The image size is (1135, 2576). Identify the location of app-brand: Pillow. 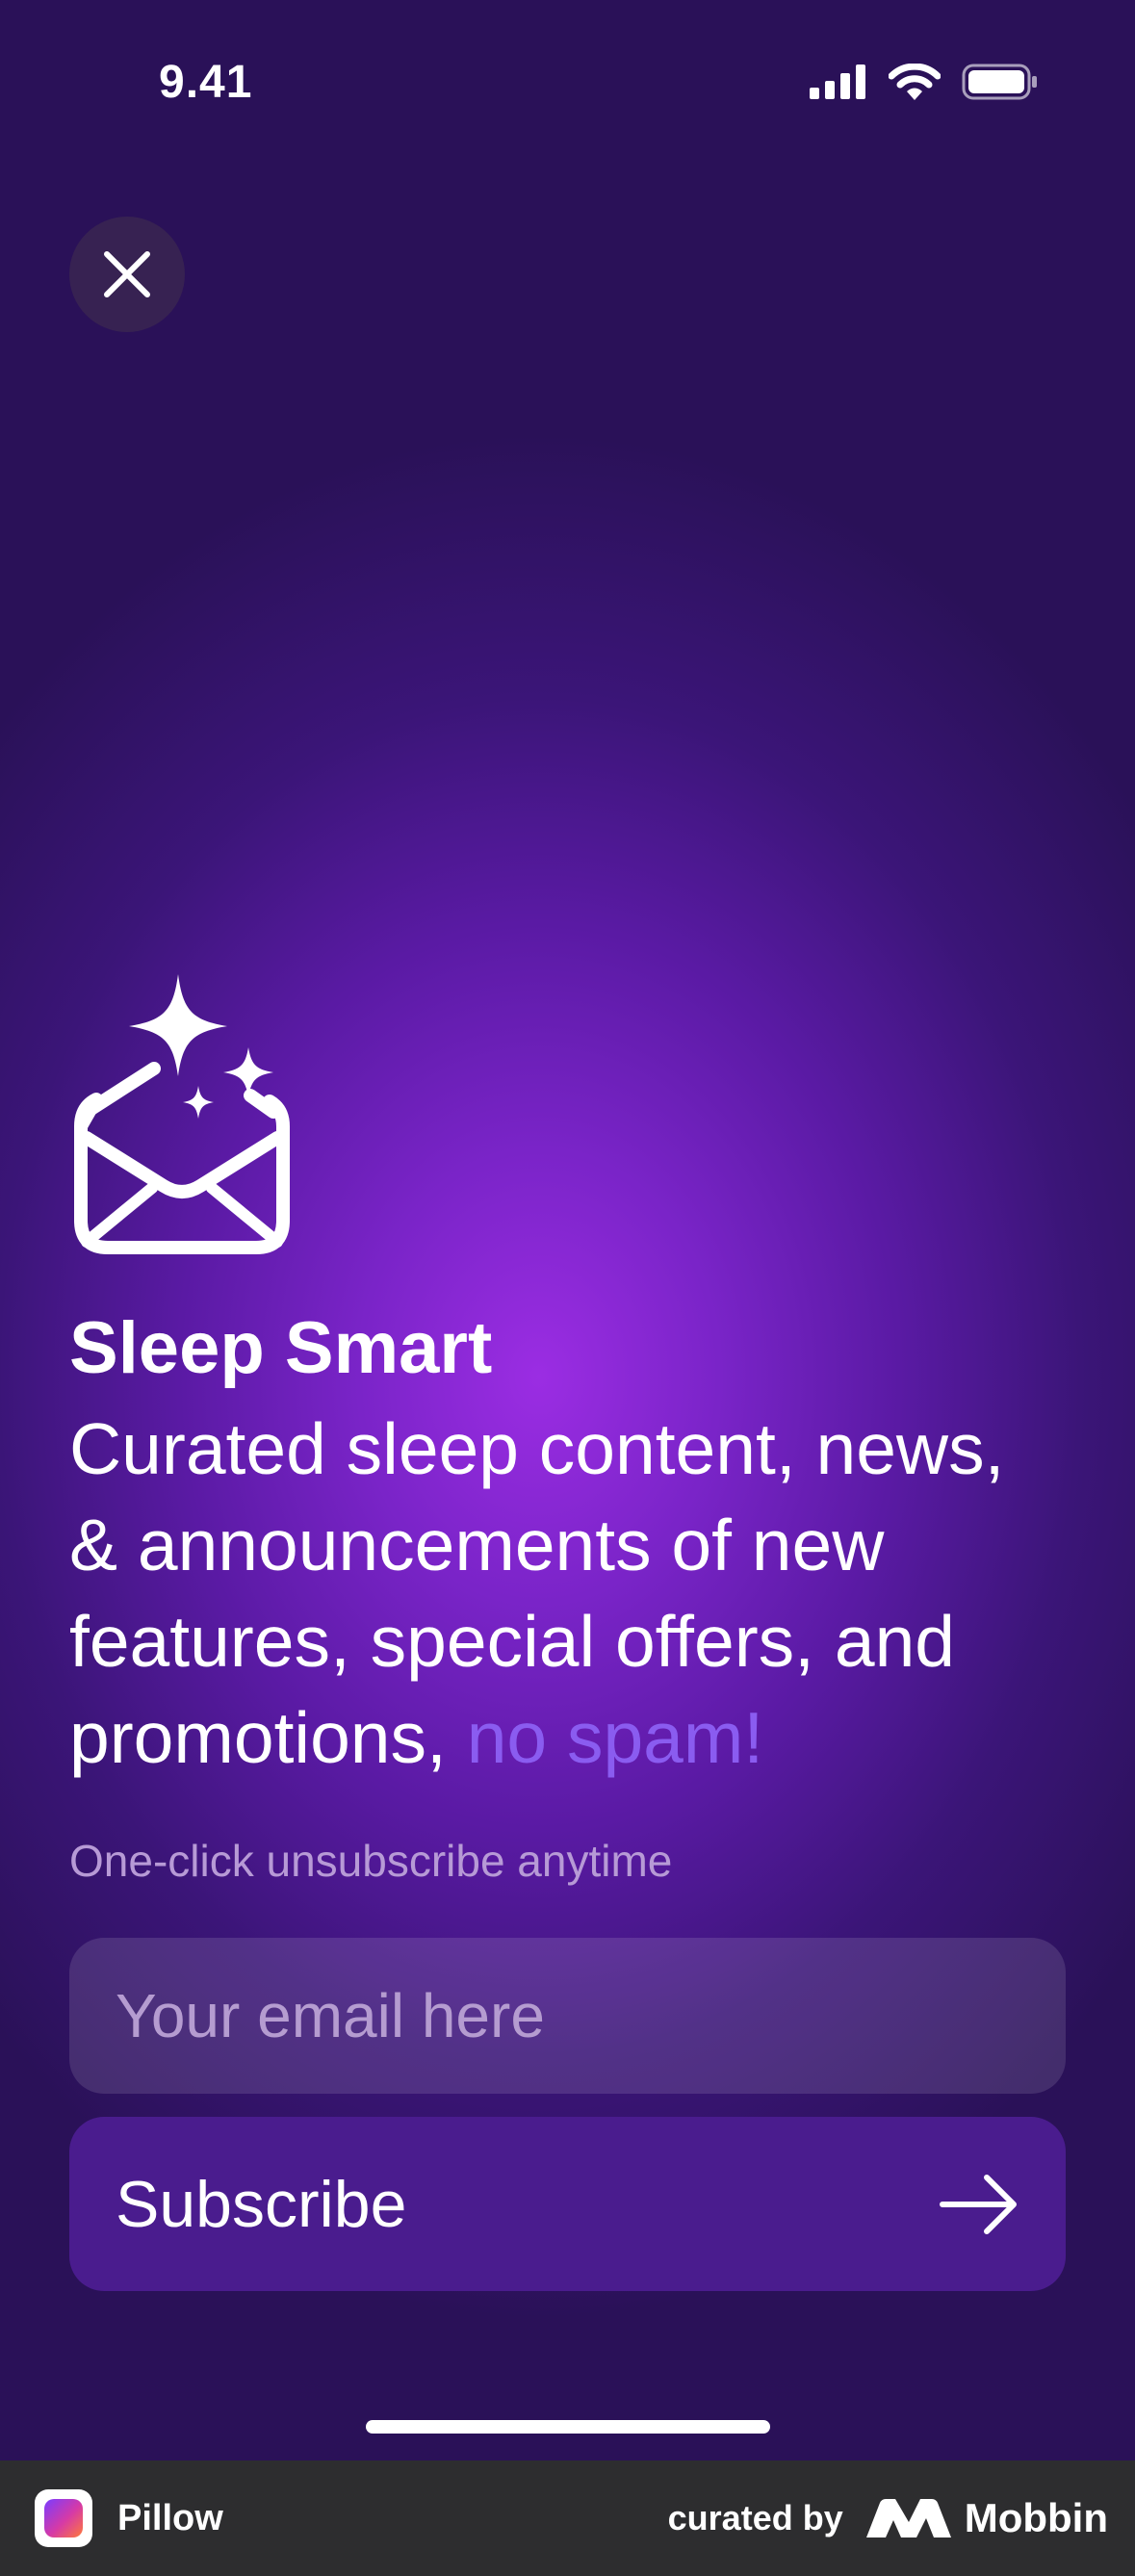
(129, 2518).